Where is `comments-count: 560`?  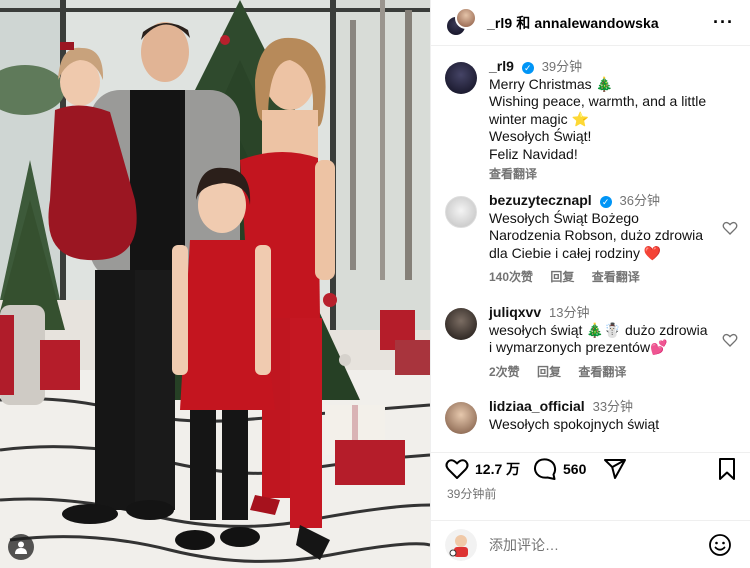 comments-count: 560 is located at coordinates (574, 469).